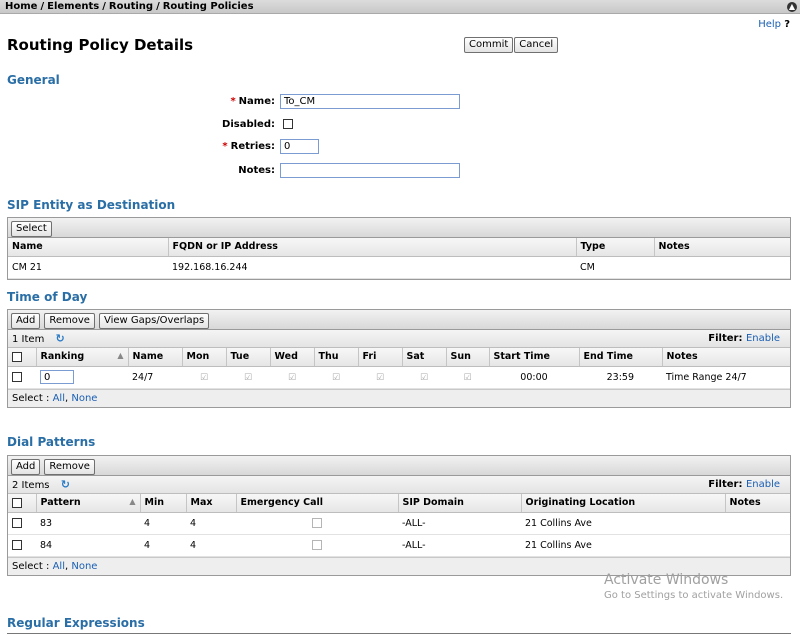 The height and width of the screenshot is (636, 800). Describe the element at coordinates (69, 321) in the screenshot. I see `remove-time-range-button: Remove` at that location.